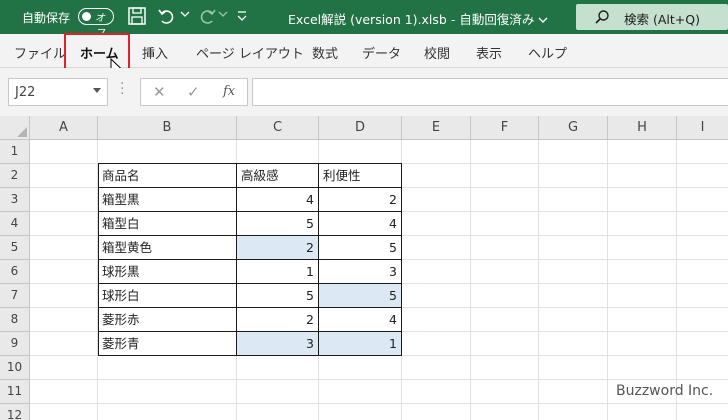  Describe the element at coordinates (122, 89) in the screenshot. I see `formula-bar-resize-handle: · · ·` at that location.